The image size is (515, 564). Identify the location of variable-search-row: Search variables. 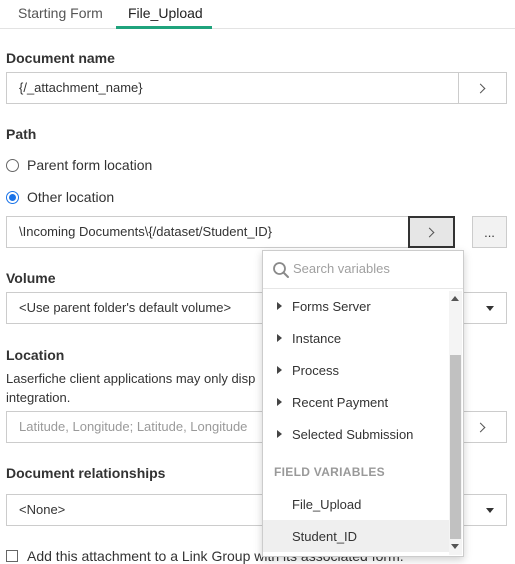
(363, 270).